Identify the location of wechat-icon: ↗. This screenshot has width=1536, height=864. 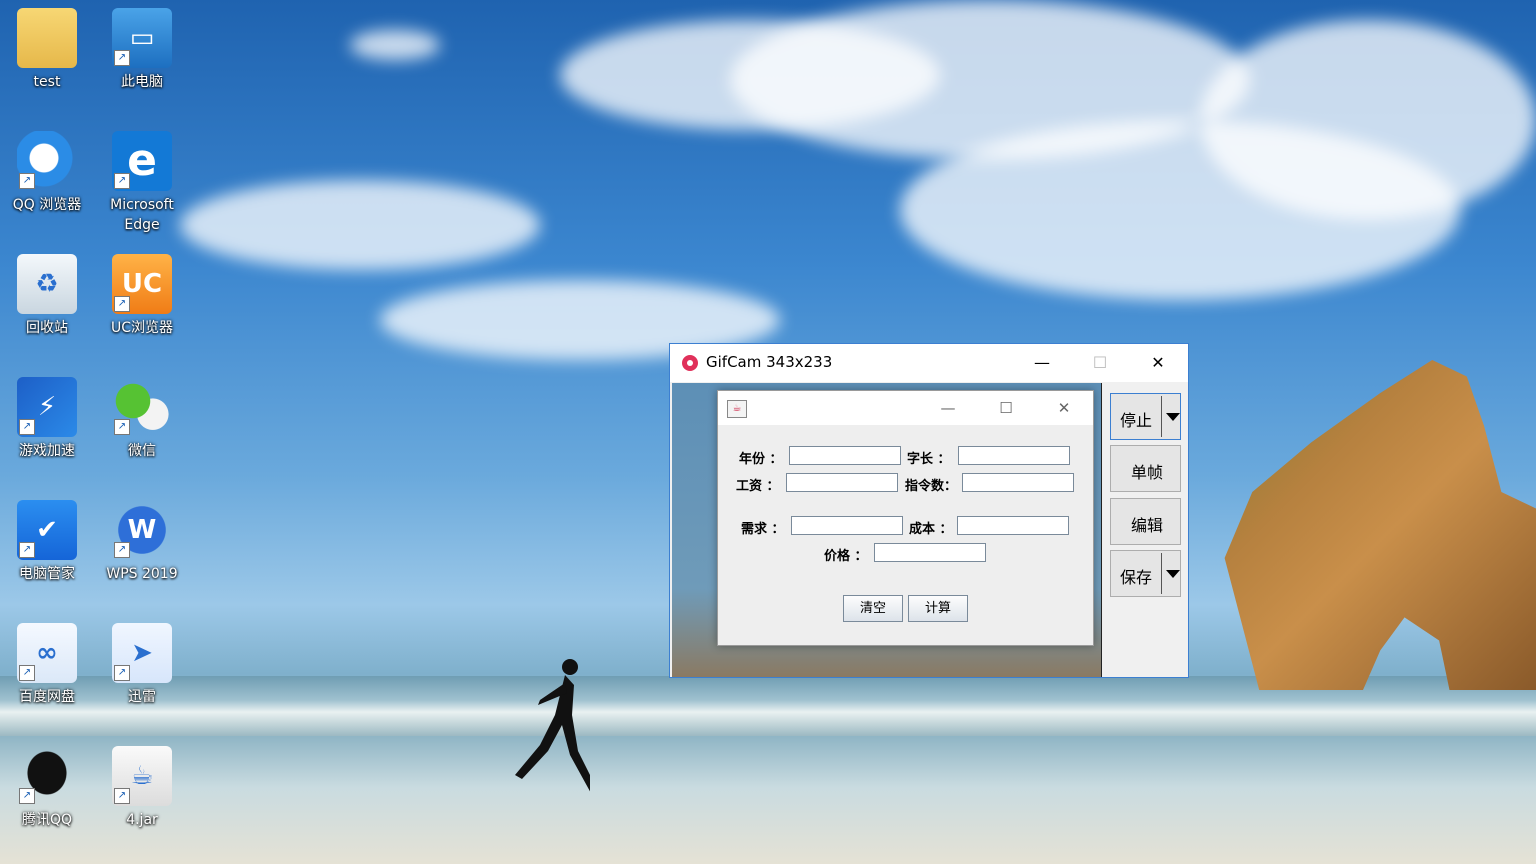
(142, 407).